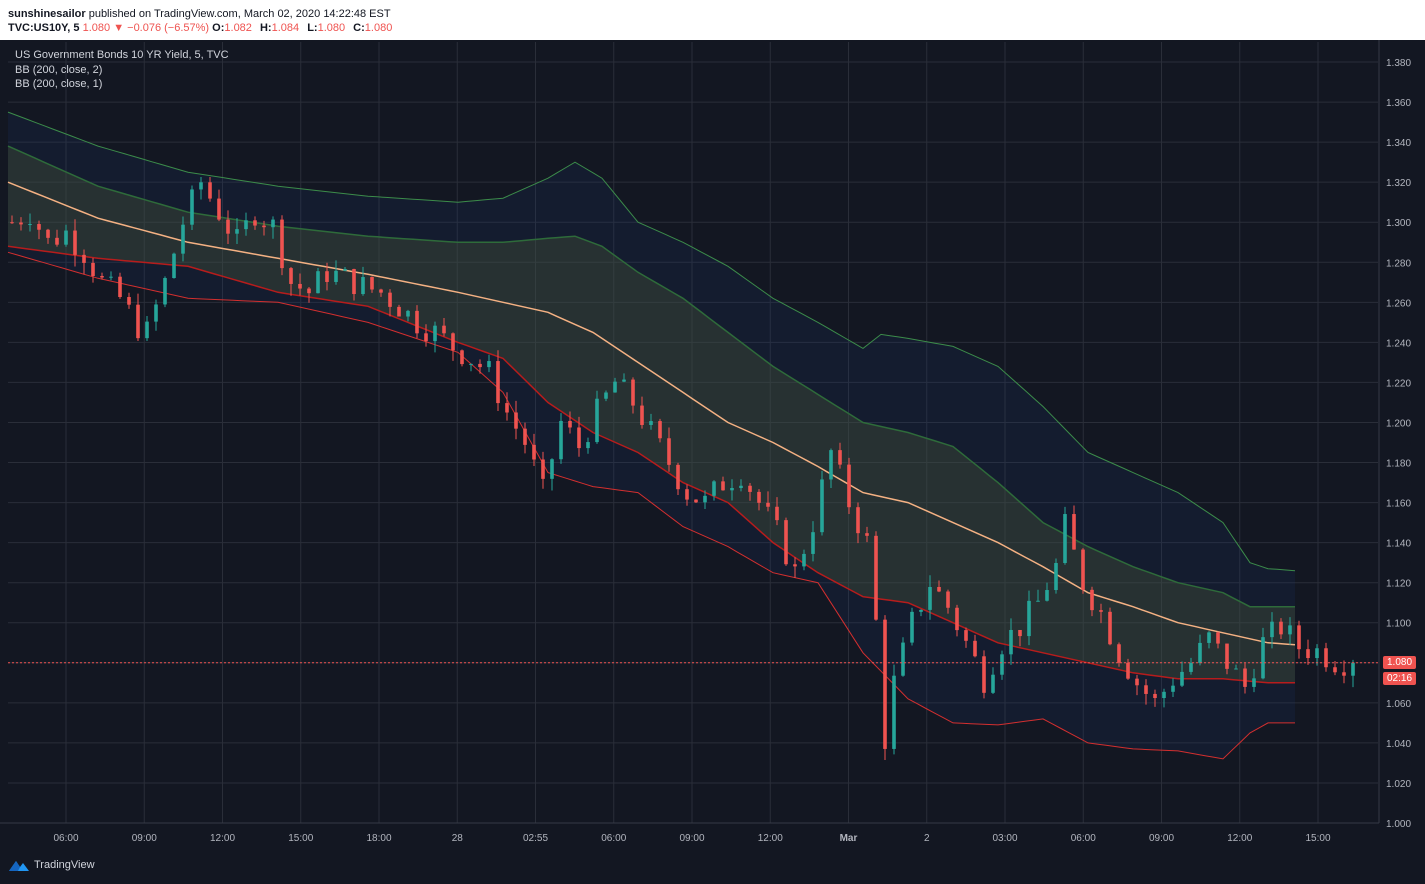 The width and height of the screenshot is (1425, 884). Describe the element at coordinates (535, 838) in the screenshot. I see `x-tick-label: 02:55` at that location.